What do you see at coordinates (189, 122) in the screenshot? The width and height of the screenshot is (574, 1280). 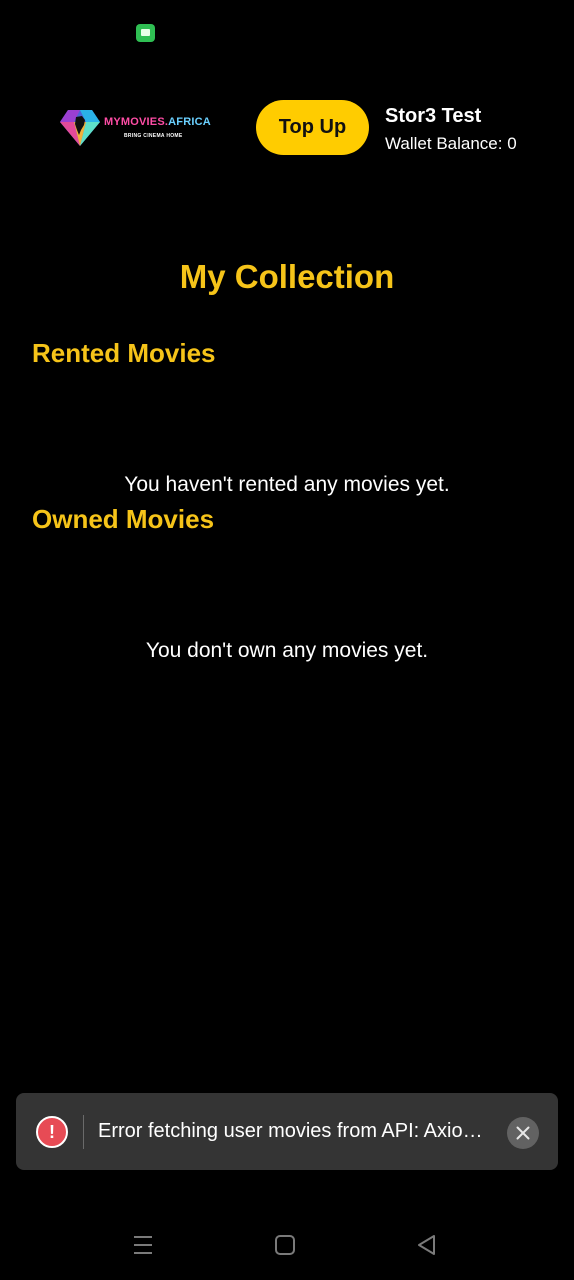 I see `logo-wordmark-part2: AFRICA` at bounding box center [189, 122].